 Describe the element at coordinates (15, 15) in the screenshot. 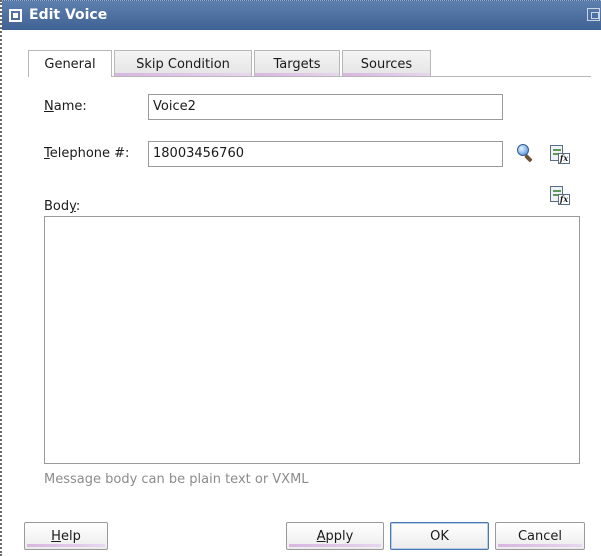

I see `window-menu-icon` at that location.